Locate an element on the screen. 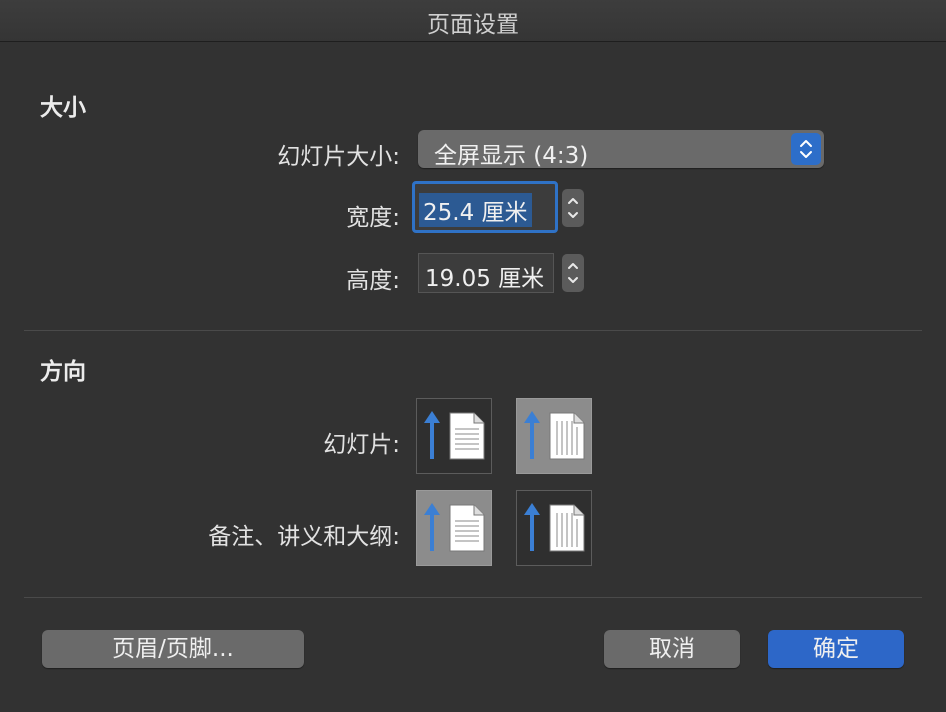  slides-landscape-option is located at coordinates (554, 436).